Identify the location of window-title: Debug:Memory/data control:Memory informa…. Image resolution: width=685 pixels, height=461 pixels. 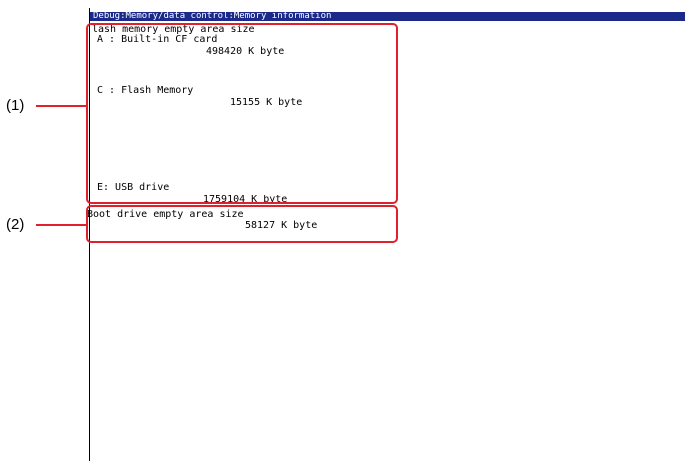
(212, 16).